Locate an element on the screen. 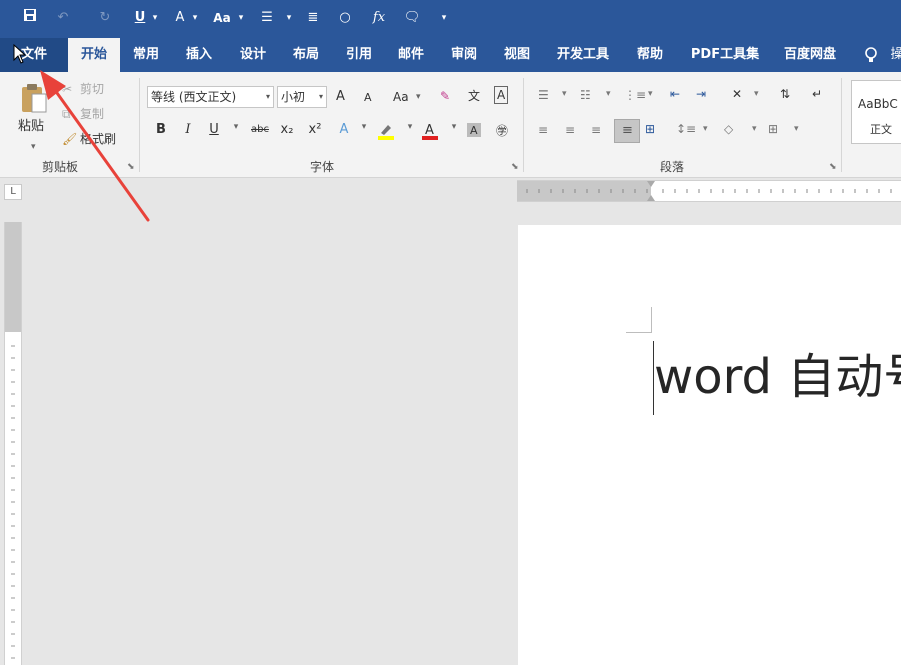 This screenshot has height=665, width=901. tab-design: 设计 is located at coordinates (253, 55).